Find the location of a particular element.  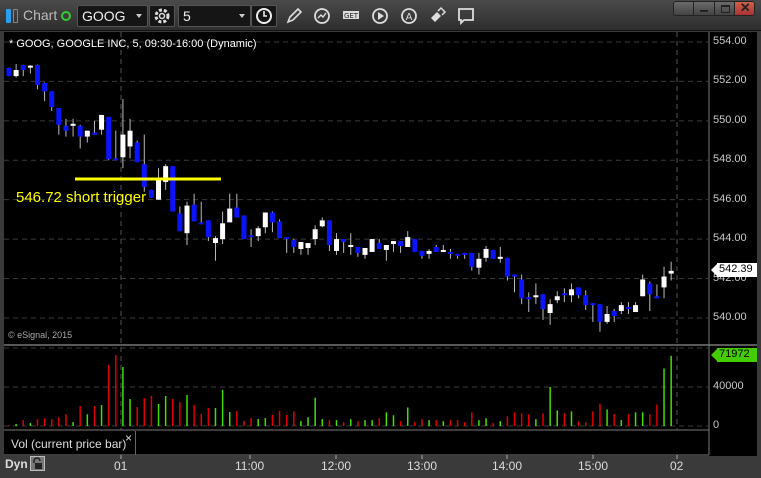

close-study-button: × is located at coordinates (128, 438).